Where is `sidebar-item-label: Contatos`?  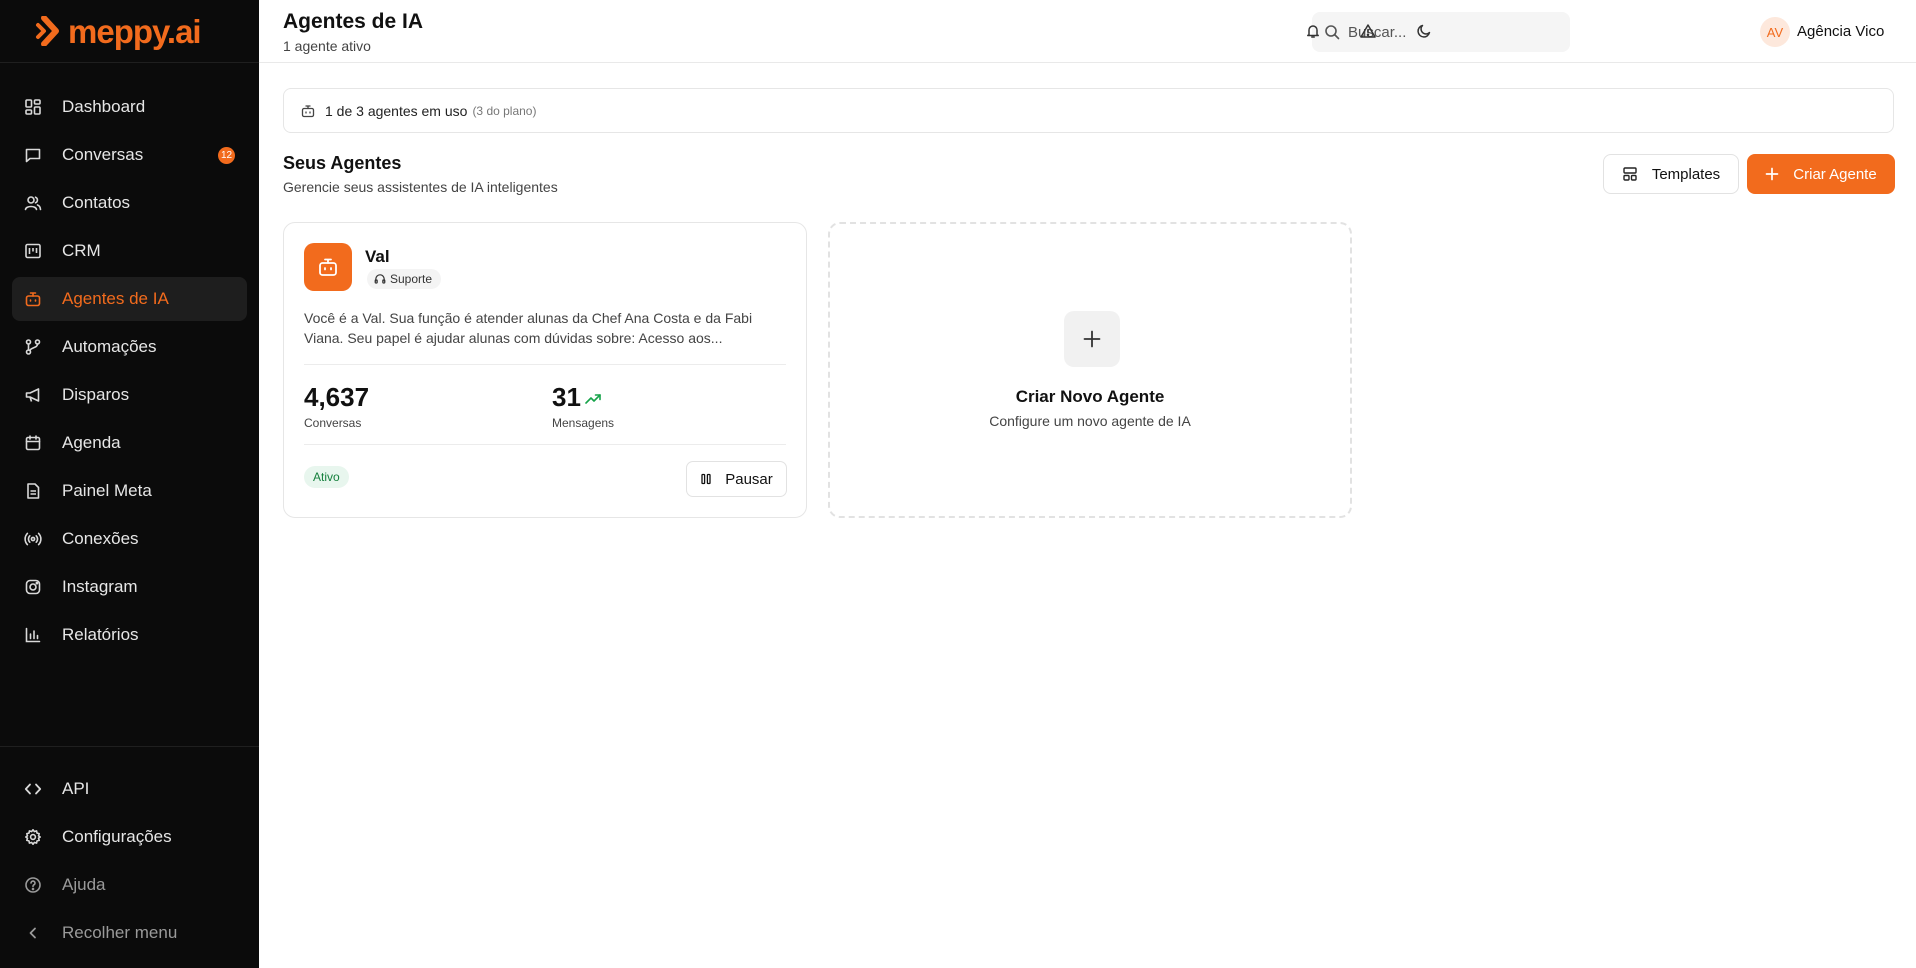
sidebar-item-label: Contatos is located at coordinates (96, 202).